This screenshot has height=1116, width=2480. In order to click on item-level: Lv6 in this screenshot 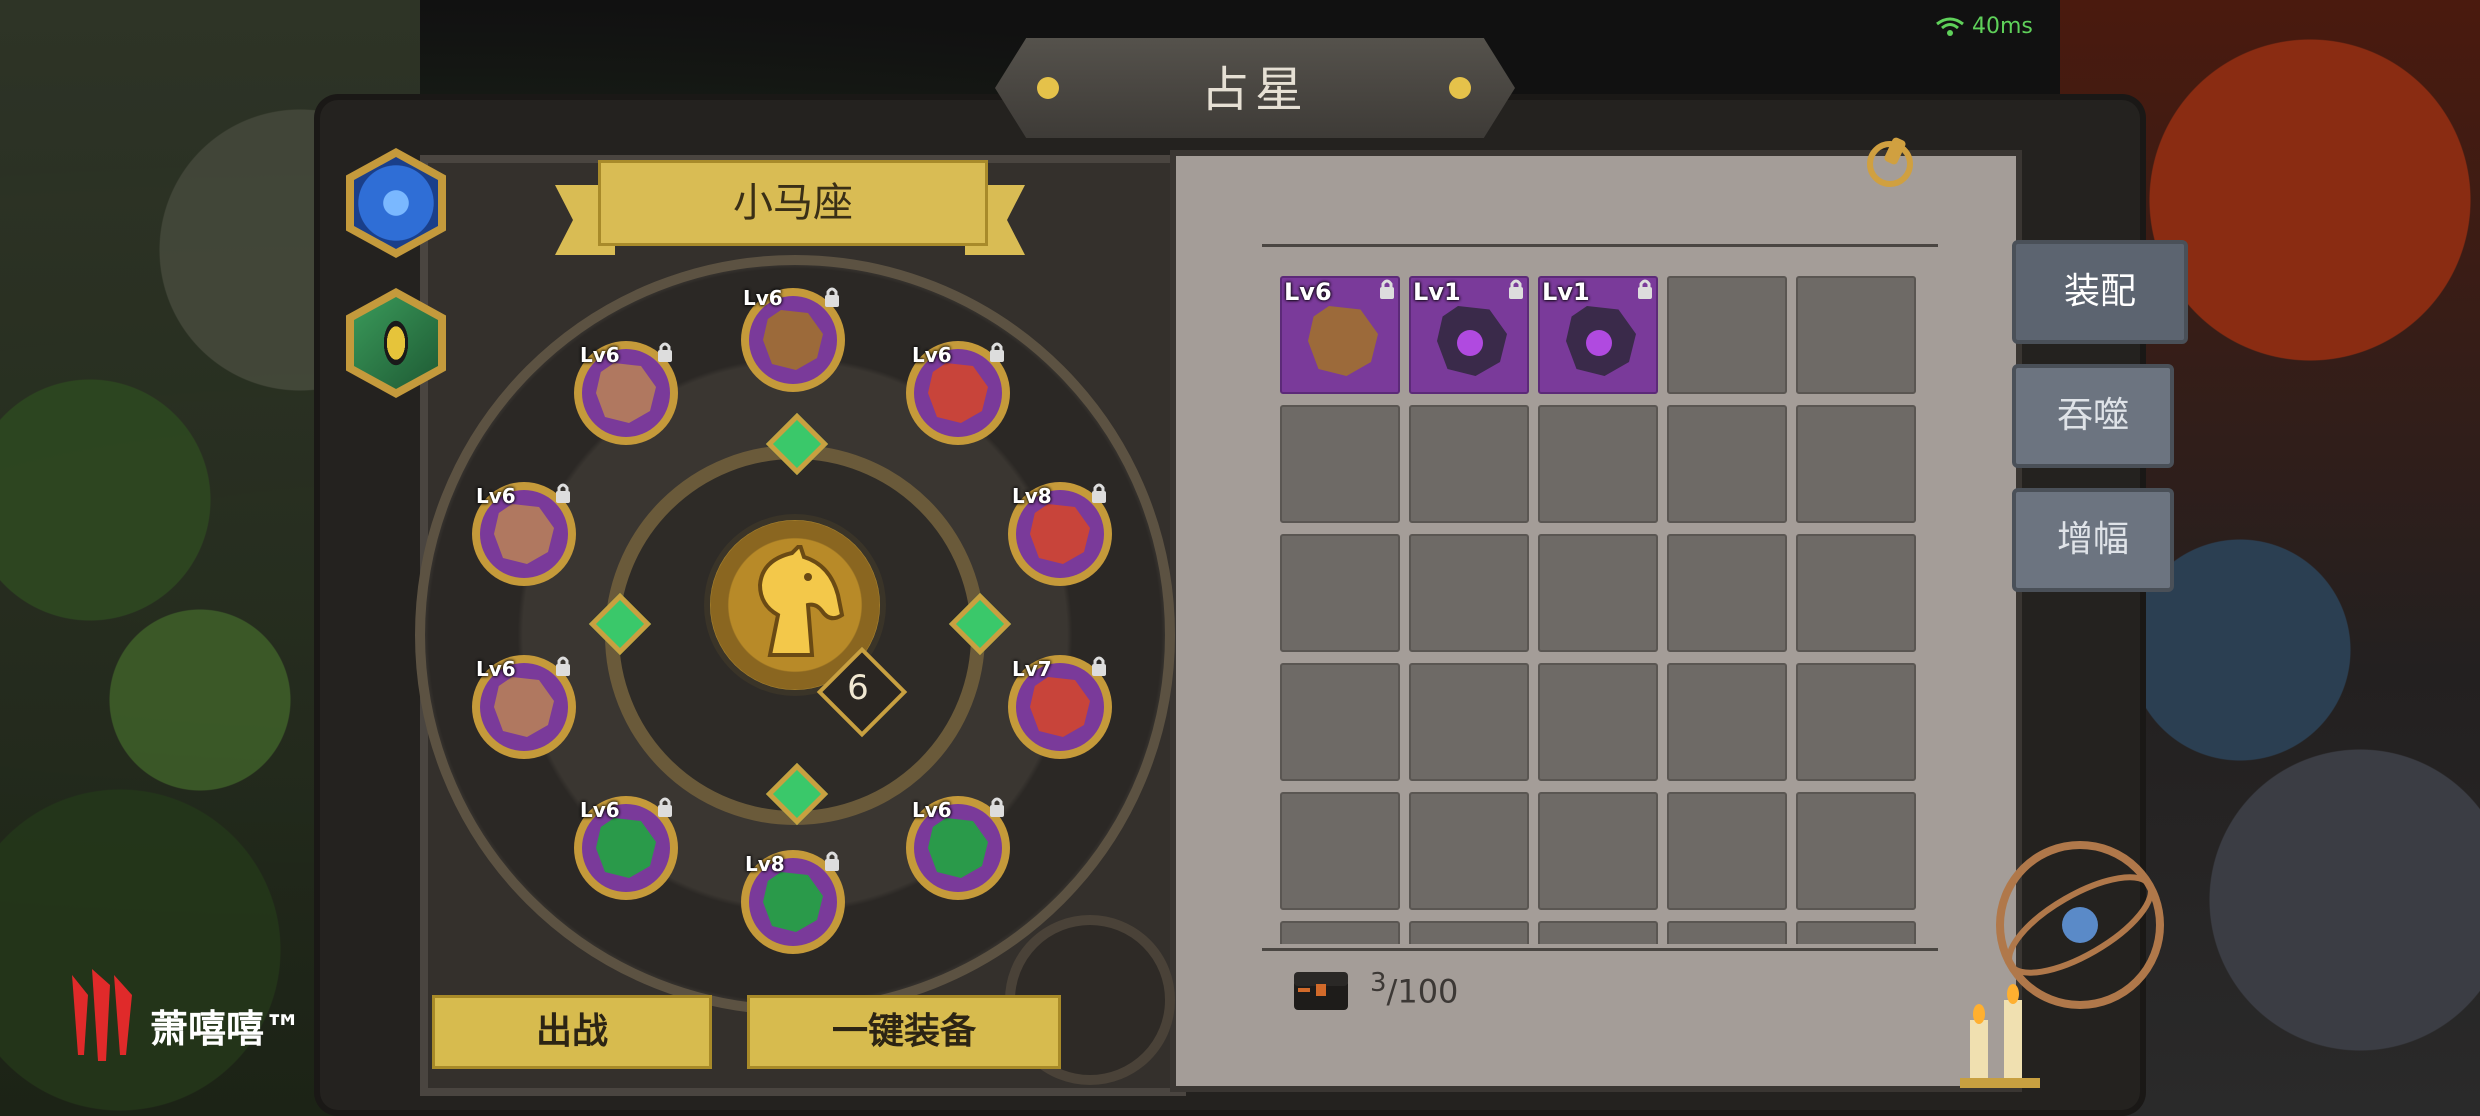, I will do `click(1308, 292)`.